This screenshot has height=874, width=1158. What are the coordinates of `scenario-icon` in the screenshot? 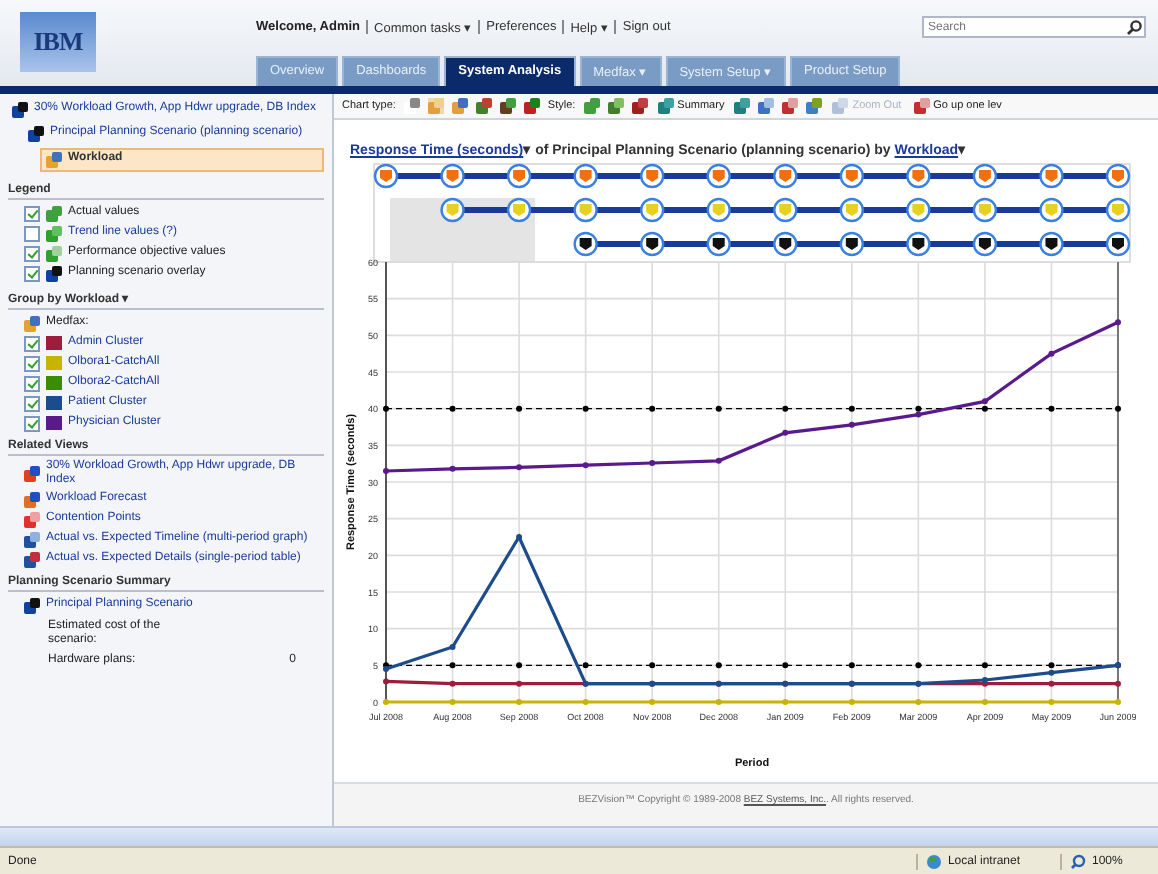 It's located at (32, 605).